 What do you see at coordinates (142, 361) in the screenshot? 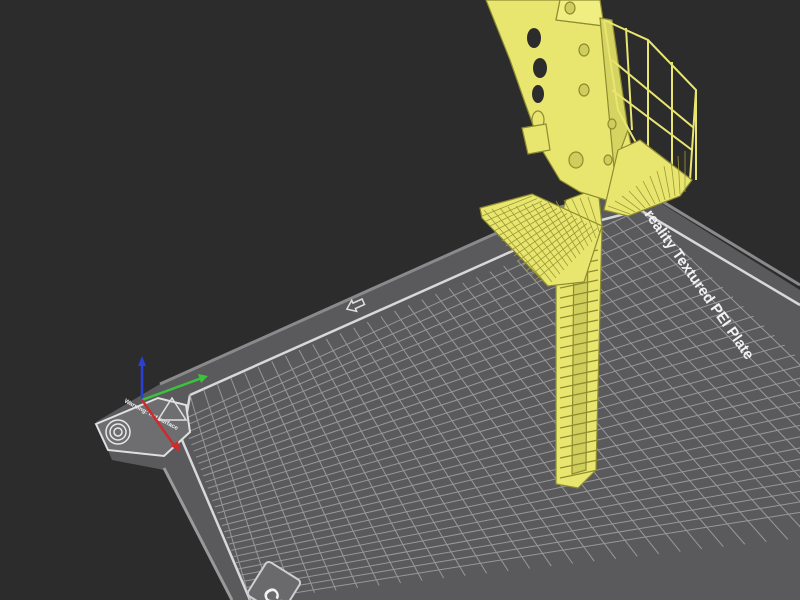
I see `z-axis-arrow-icon` at bounding box center [142, 361].